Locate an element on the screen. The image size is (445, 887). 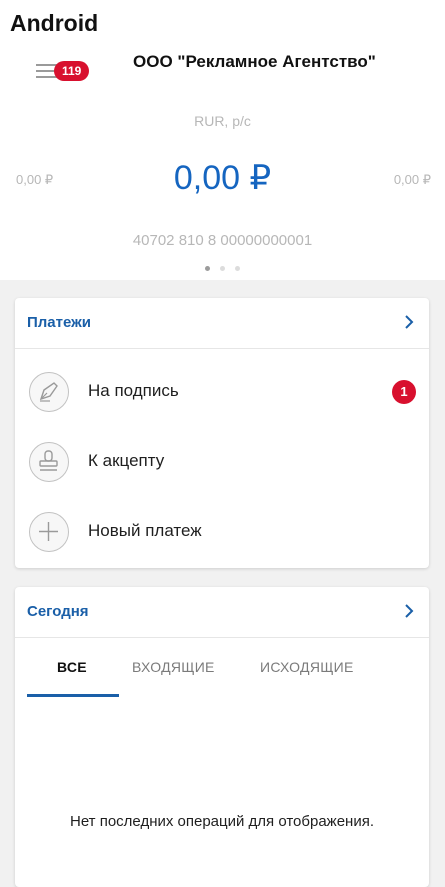
payments-title: Платежи is located at coordinates (59, 322).